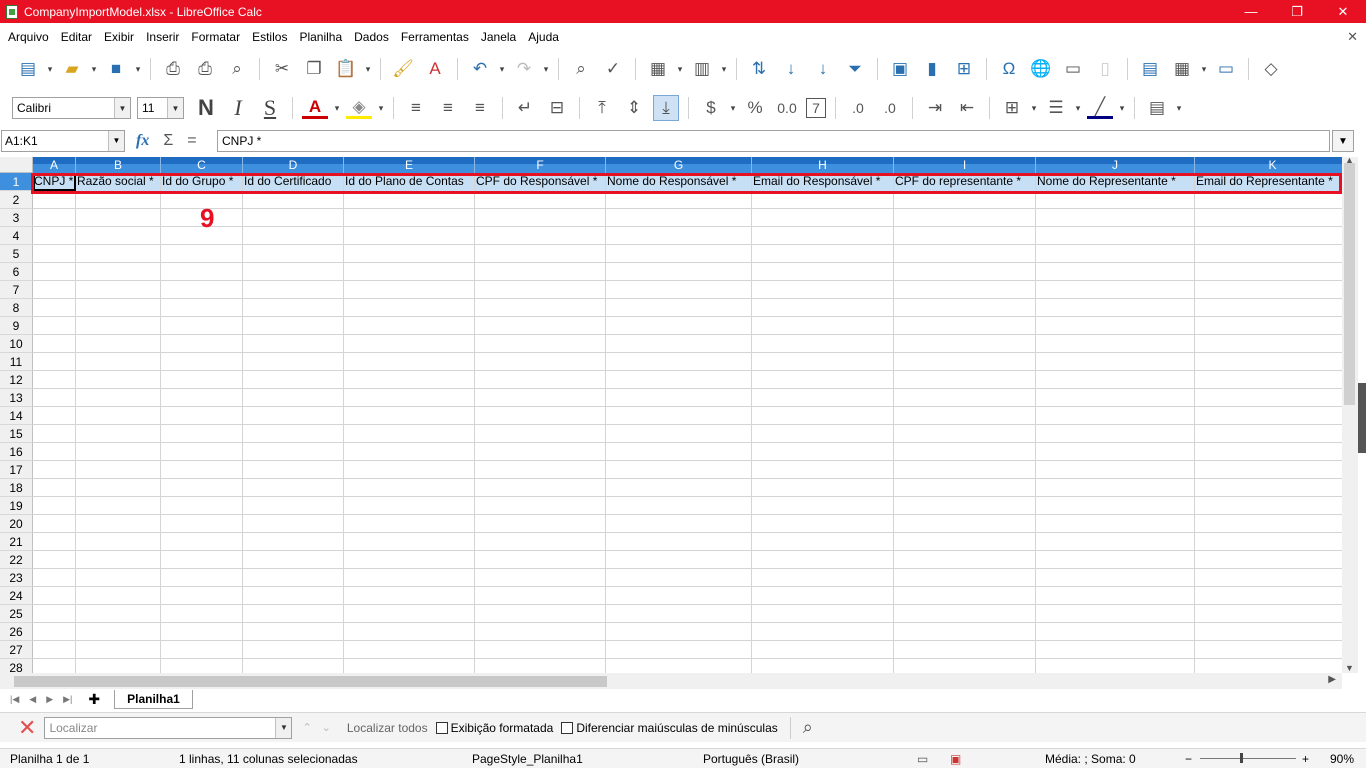  I want to click on cell-d12, so click(293, 380).